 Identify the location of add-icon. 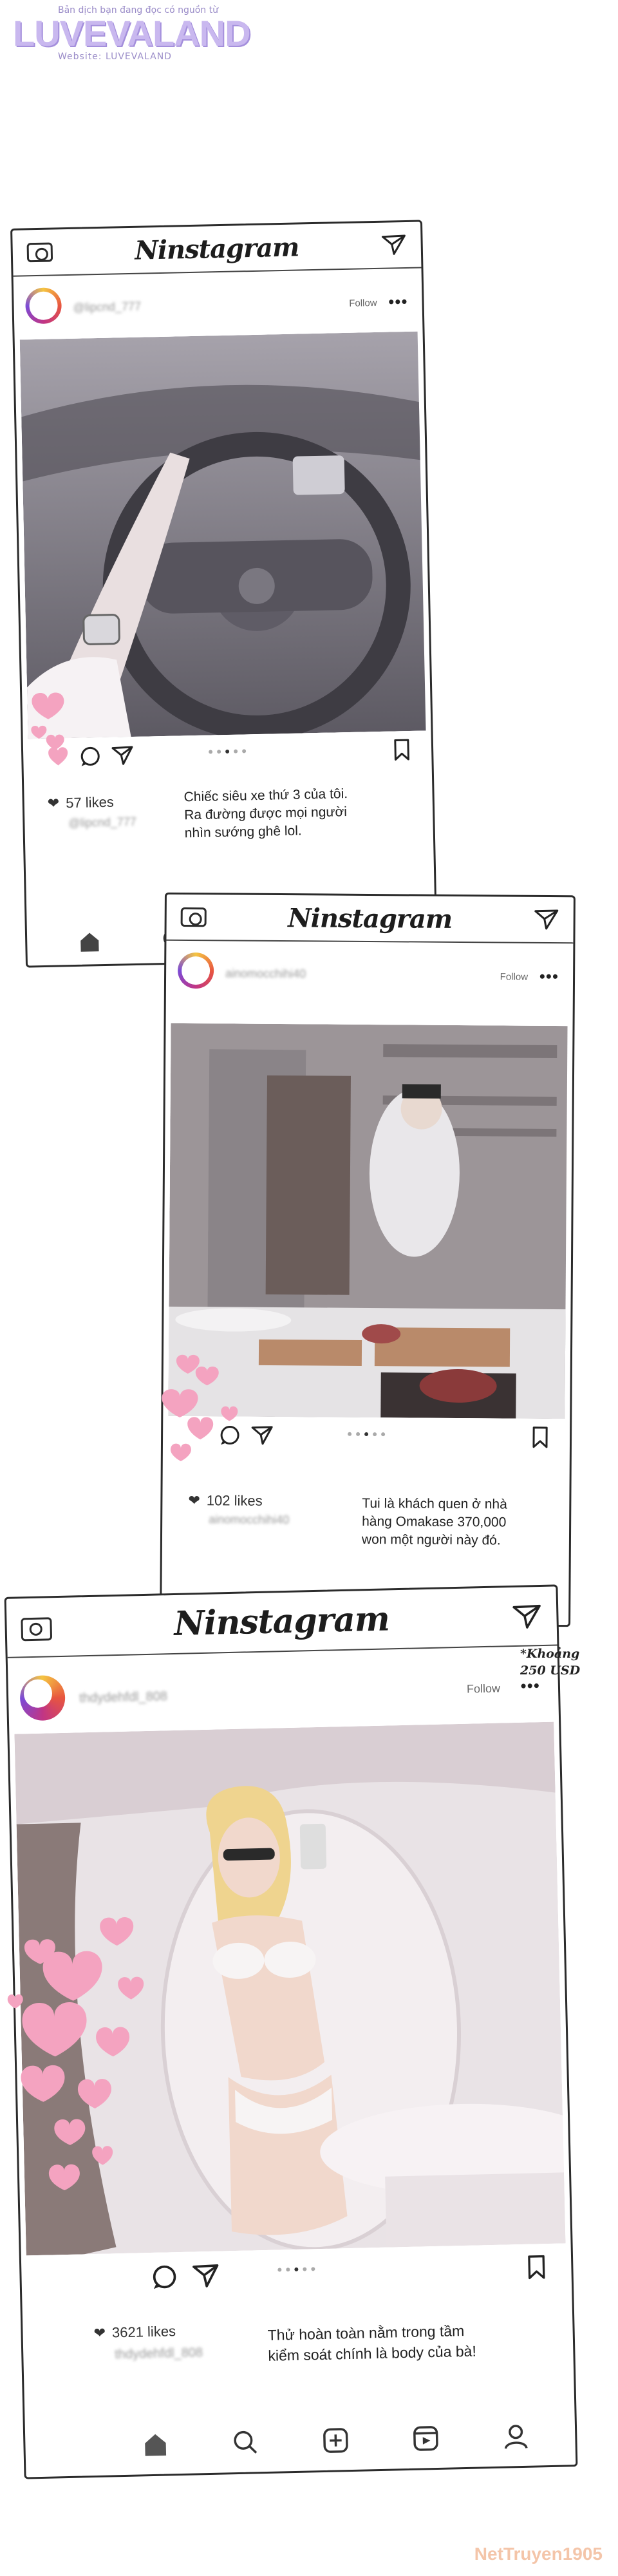
(335, 2440).